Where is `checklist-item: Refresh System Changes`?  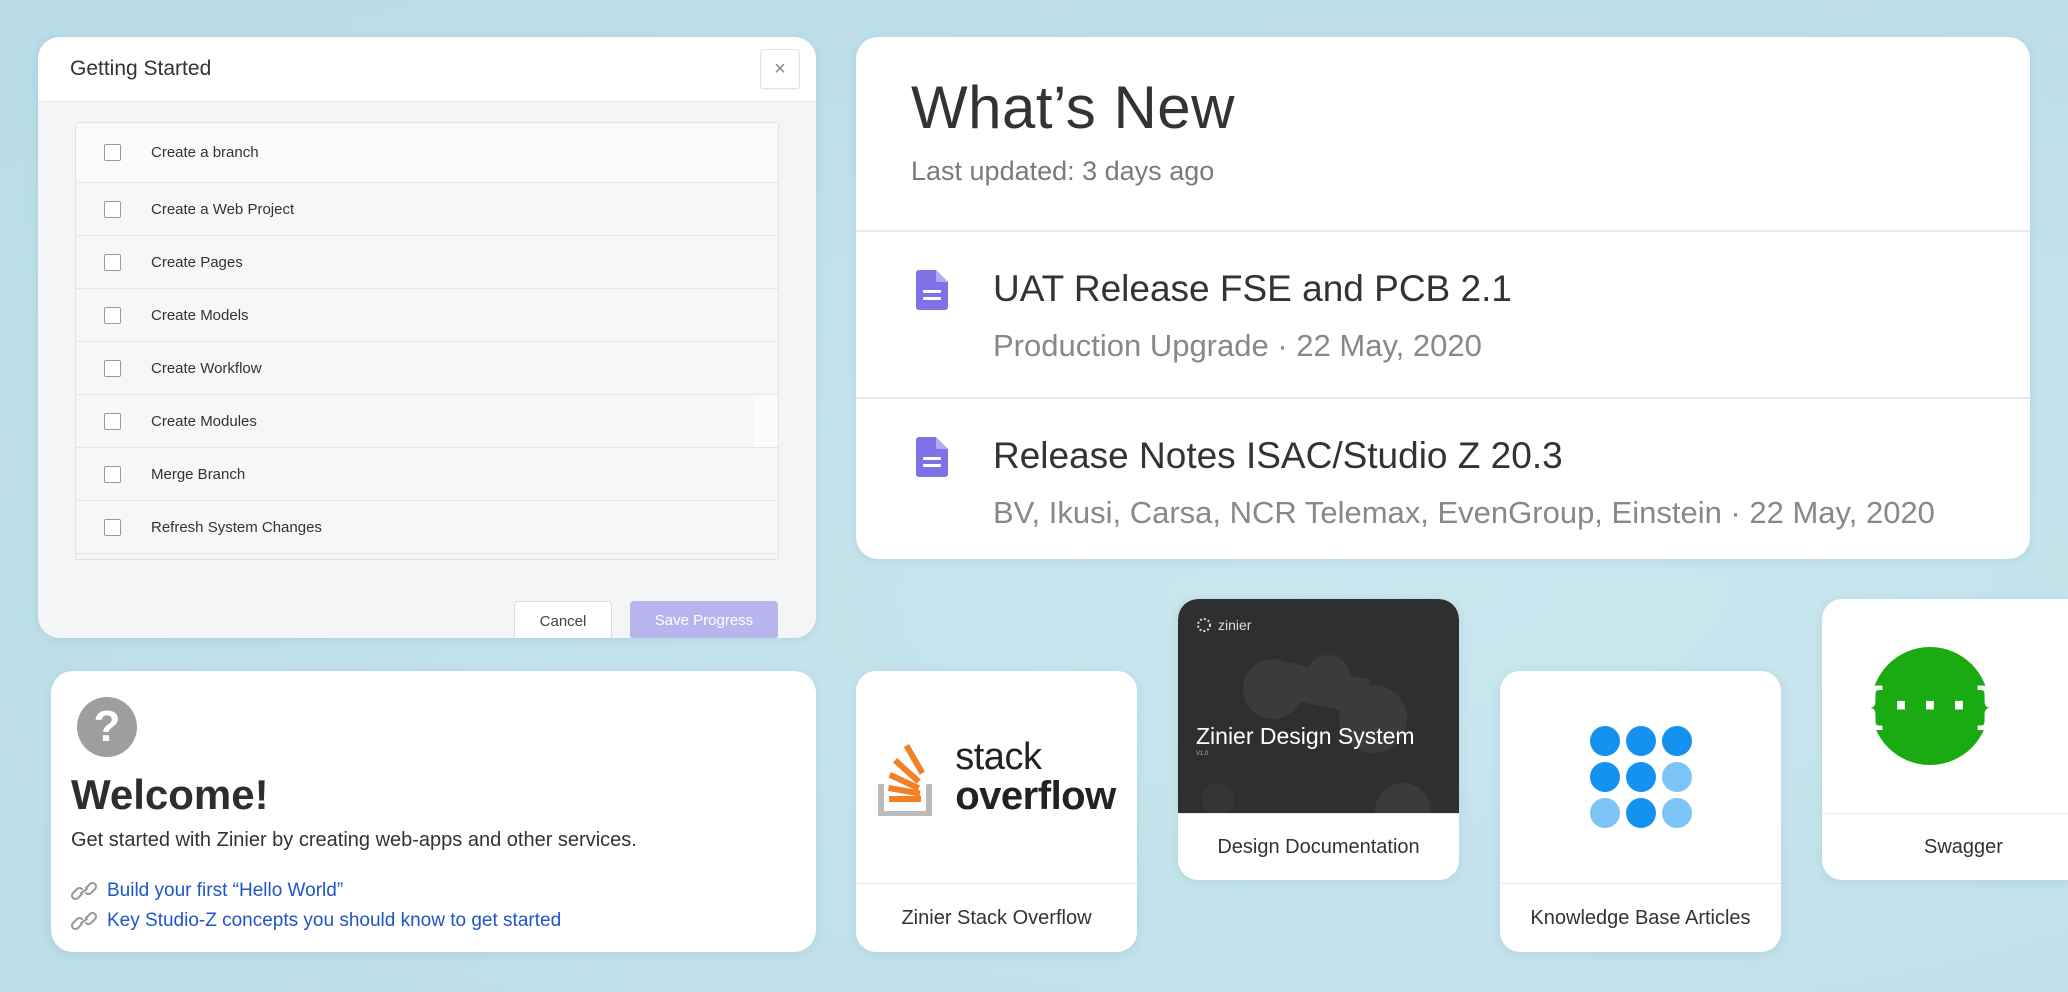 checklist-item: Refresh System Changes is located at coordinates (427, 527).